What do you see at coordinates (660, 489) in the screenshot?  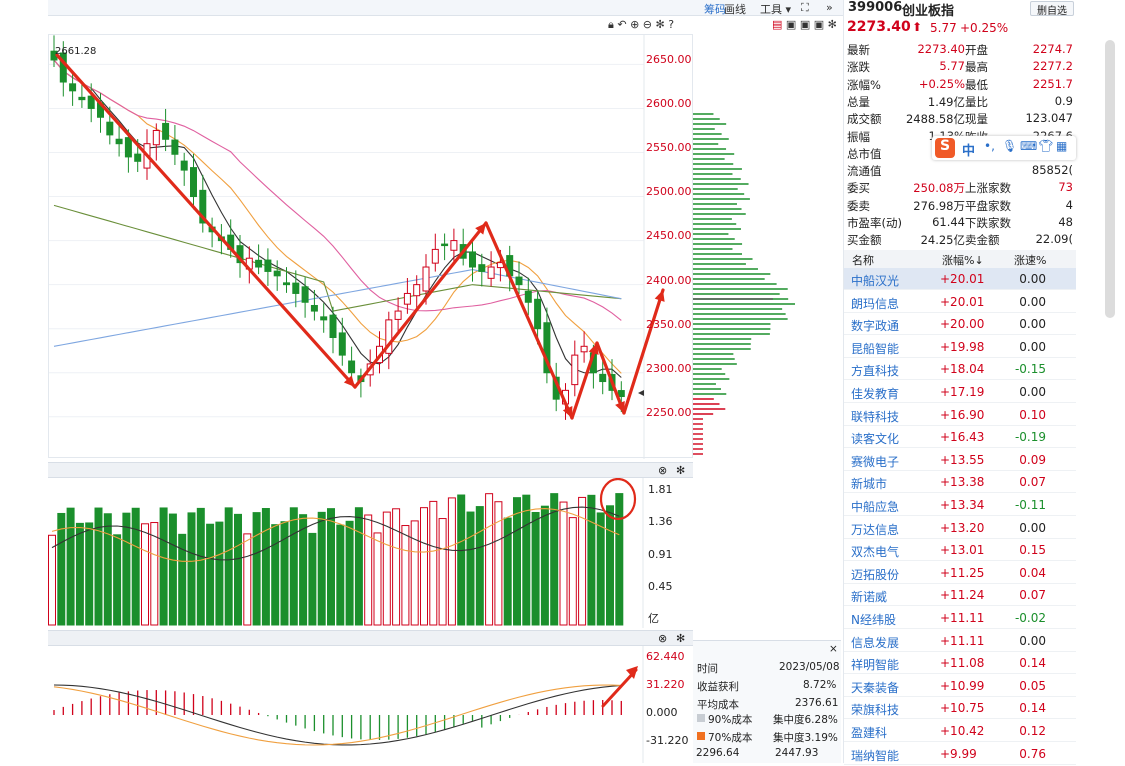 I see `y-tick-label: 1.81` at bounding box center [660, 489].